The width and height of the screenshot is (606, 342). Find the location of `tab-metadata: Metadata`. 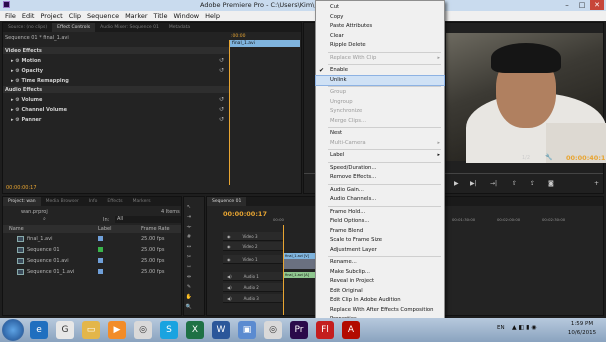

tab-metadata: Metadata is located at coordinates (179, 27).